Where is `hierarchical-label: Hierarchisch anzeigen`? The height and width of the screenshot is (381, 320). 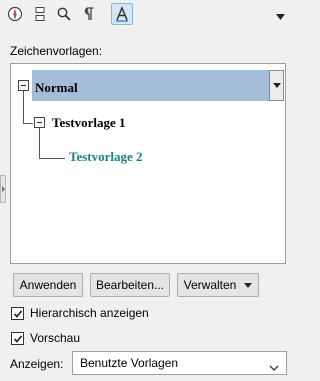
hierarchical-label: Hierarchisch anzeigen is located at coordinates (89, 313).